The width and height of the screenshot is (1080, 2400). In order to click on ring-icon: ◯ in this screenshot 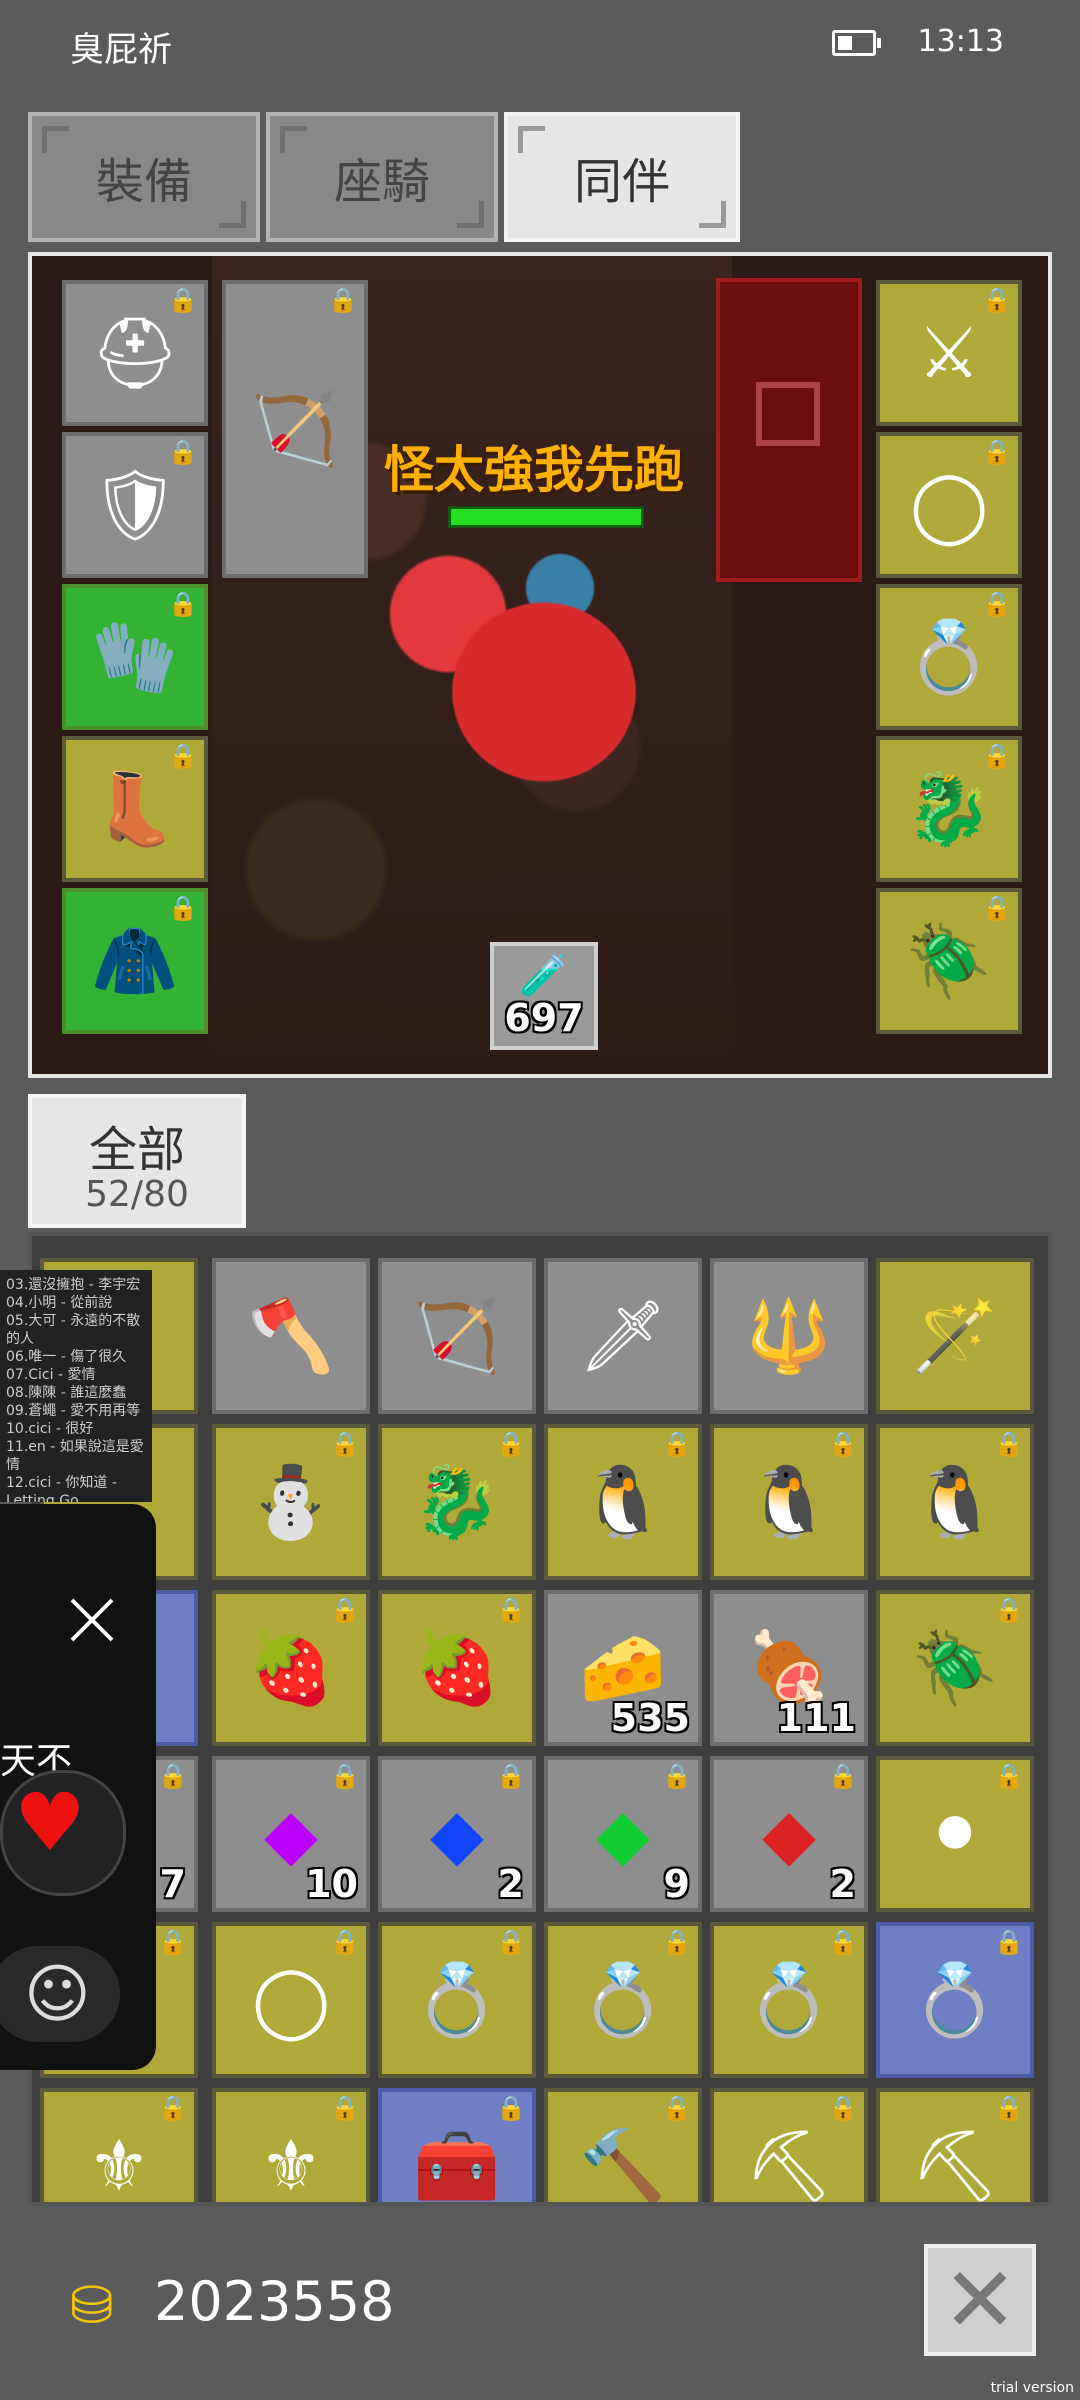, I will do `click(949, 505)`.